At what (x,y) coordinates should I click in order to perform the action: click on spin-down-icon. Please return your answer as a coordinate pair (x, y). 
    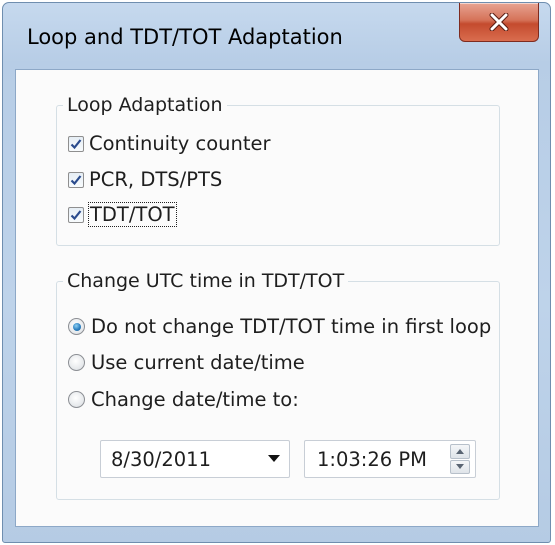
    Looking at the image, I should click on (460, 466).